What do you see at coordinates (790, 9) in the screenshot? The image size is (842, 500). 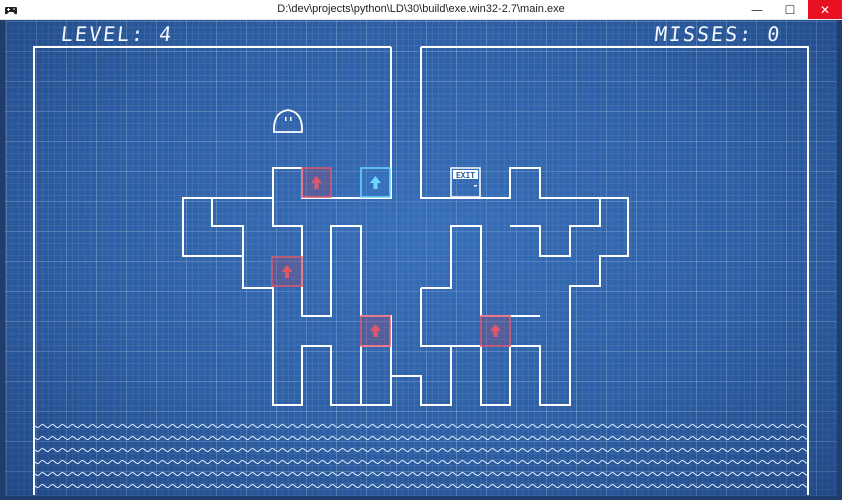 I see `maximize-button: ☐` at bounding box center [790, 9].